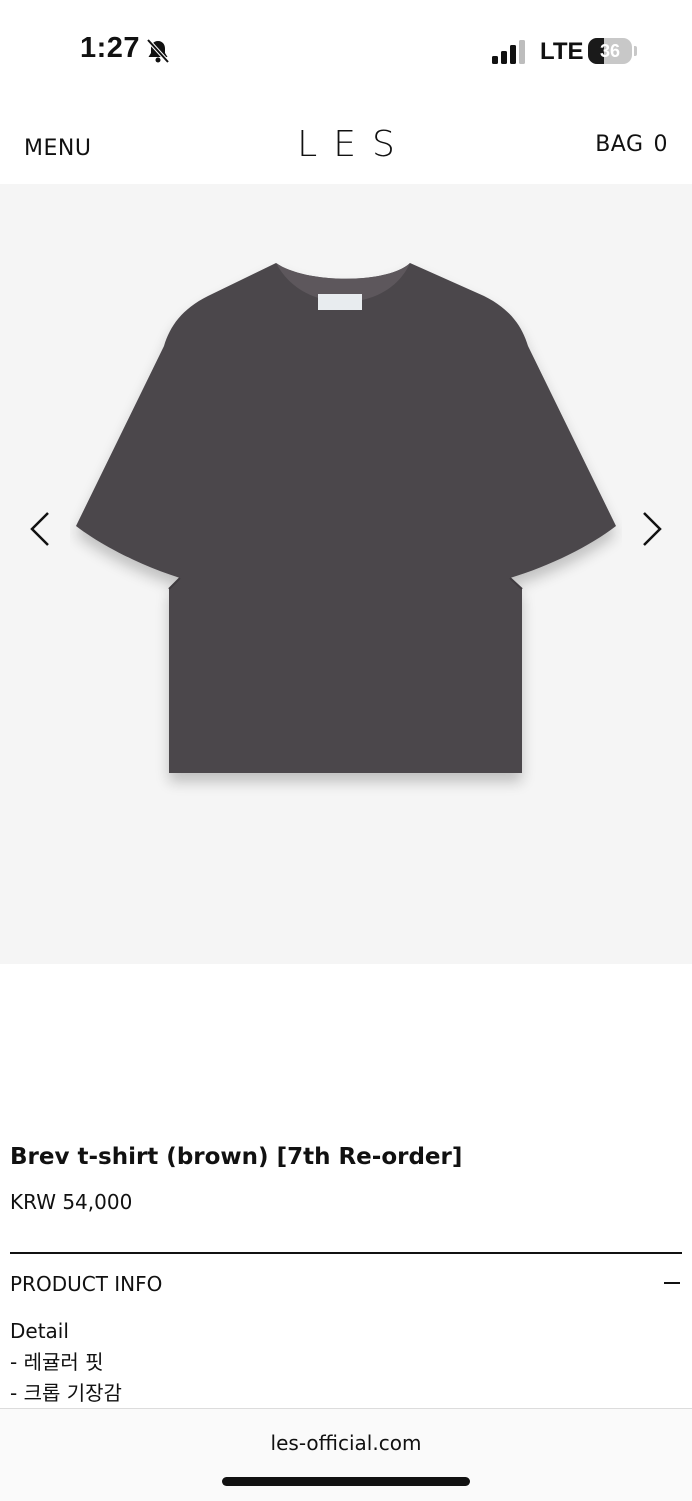  Describe the element at coordinates (86, 1284) in the screenshot. I see `product-info-title: PRODUCT INFO` at that location.